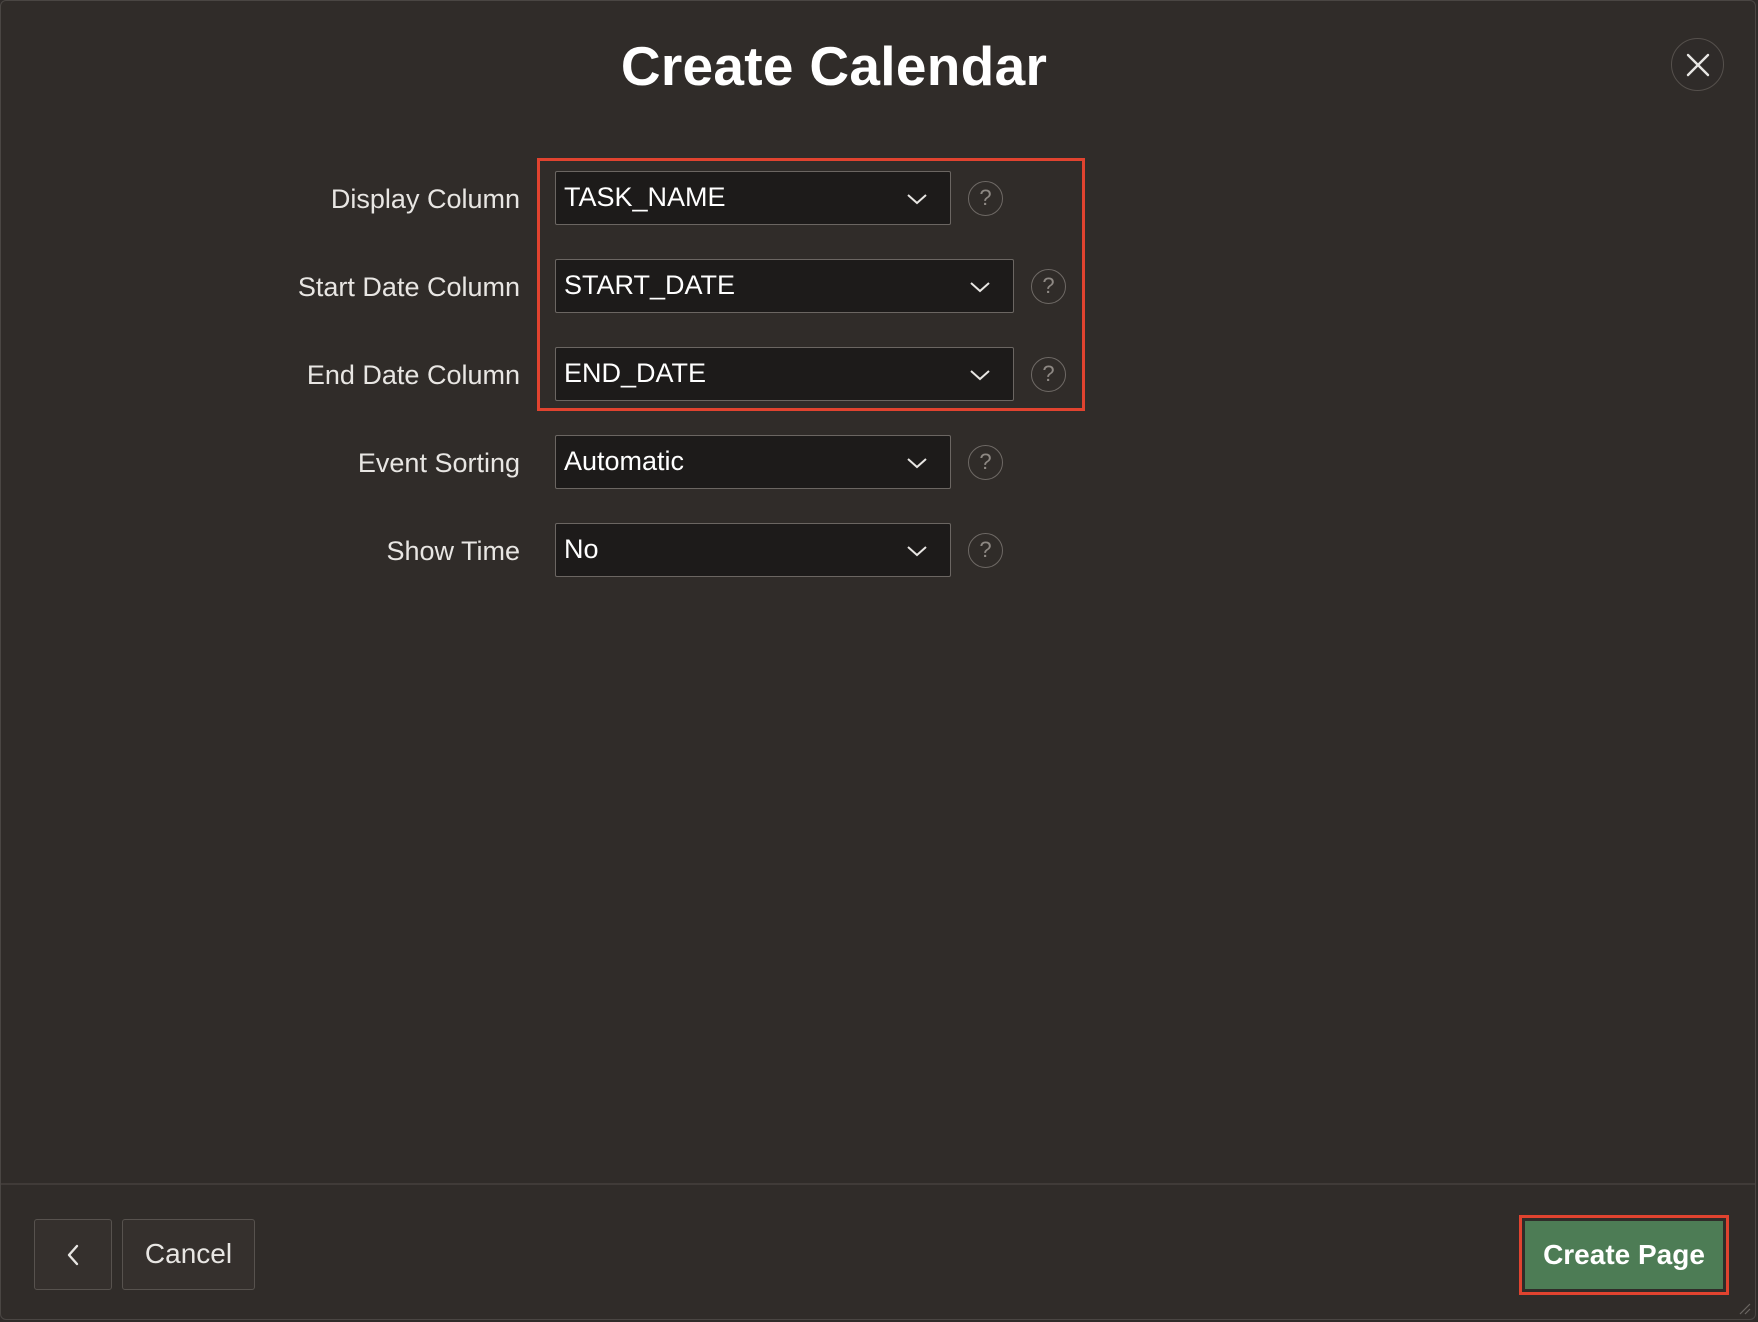 Image resolution: width=1758 pixels, height=1322 pixels. Describe the element at coordinates (834, 66) in the screenshot. I see `dialog-title: Create Calendar` at that location.